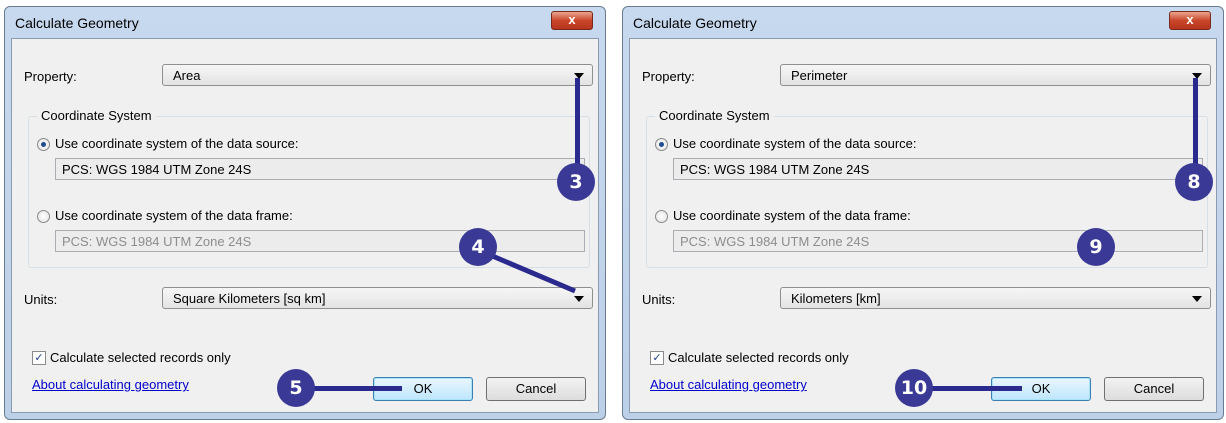  What do you see at coordinates (836, 298) in the screenshot?
I see `units-value: Kilometers [km]` at bounding box center [836, 298].